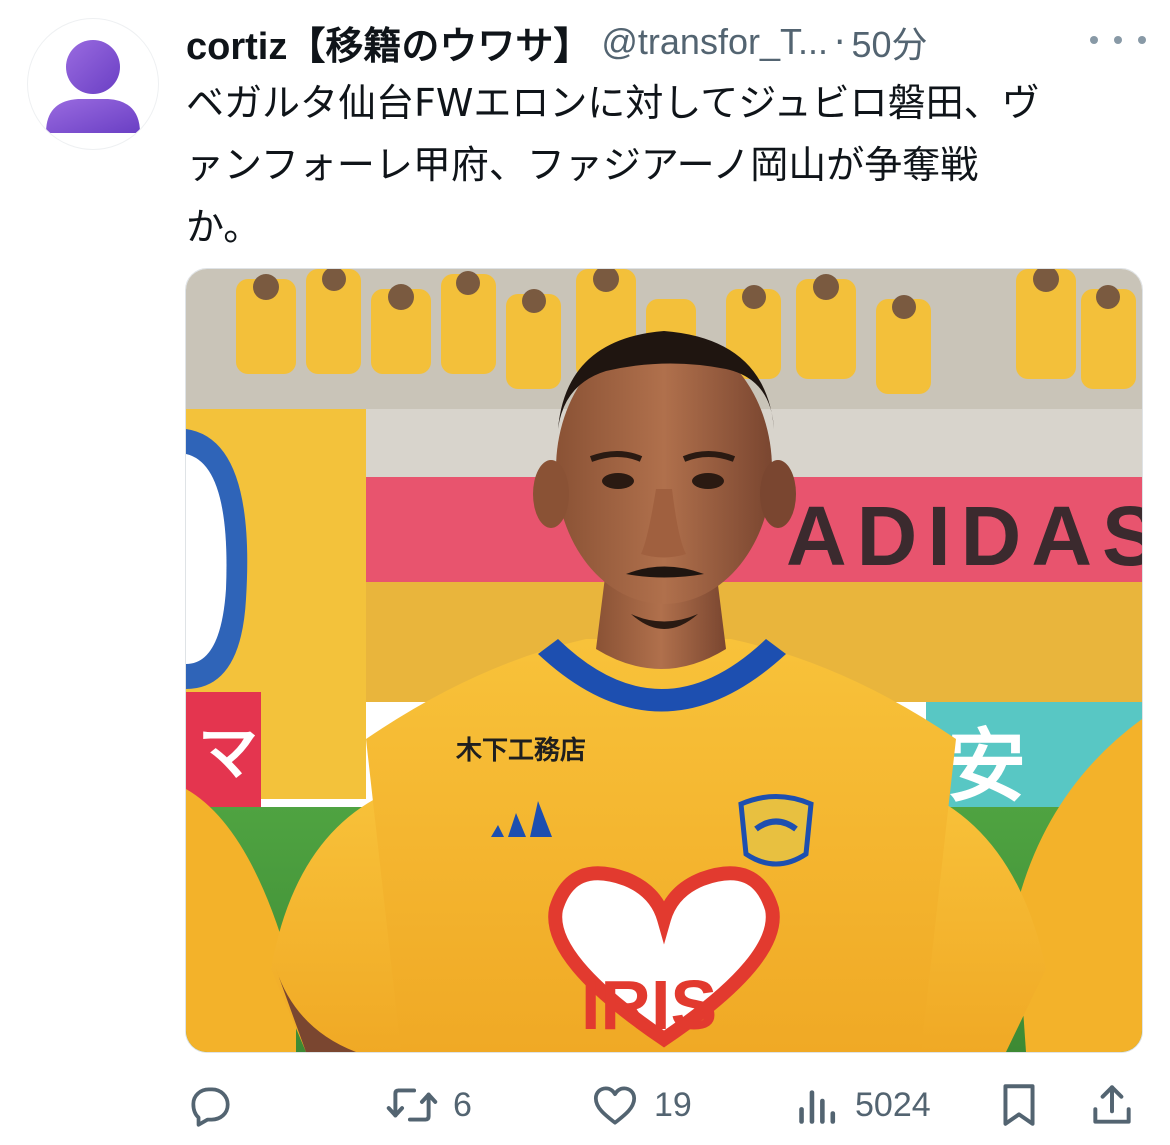 The width and height of the screenshot is (1170, 1145). Describe the element at coordinates (889, 42) in the screenshot. I see `timestamp: 50分` at that location.